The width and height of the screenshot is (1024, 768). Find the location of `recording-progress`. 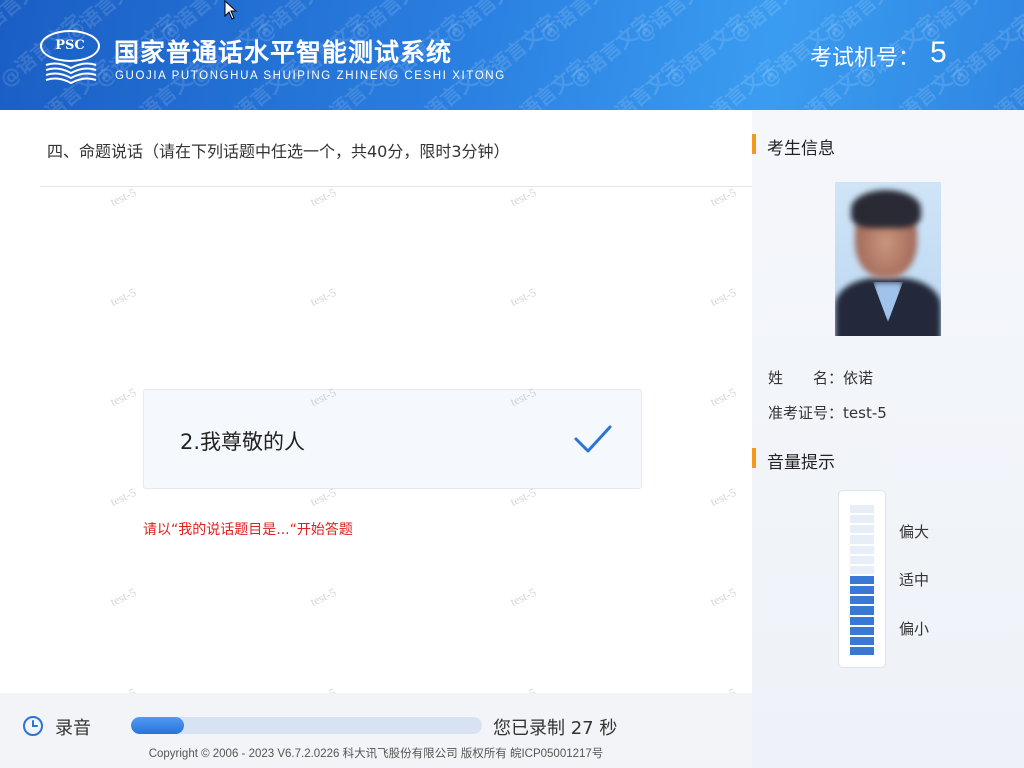

recording-progress is located at coordinates (306, 725).